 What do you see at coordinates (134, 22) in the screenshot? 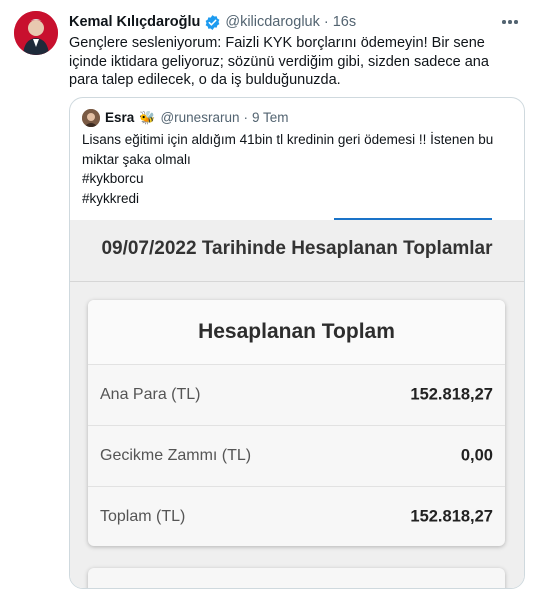
I see `author-name: Kemal Kılıçdaroğlu` at bounding box center [134, 22].